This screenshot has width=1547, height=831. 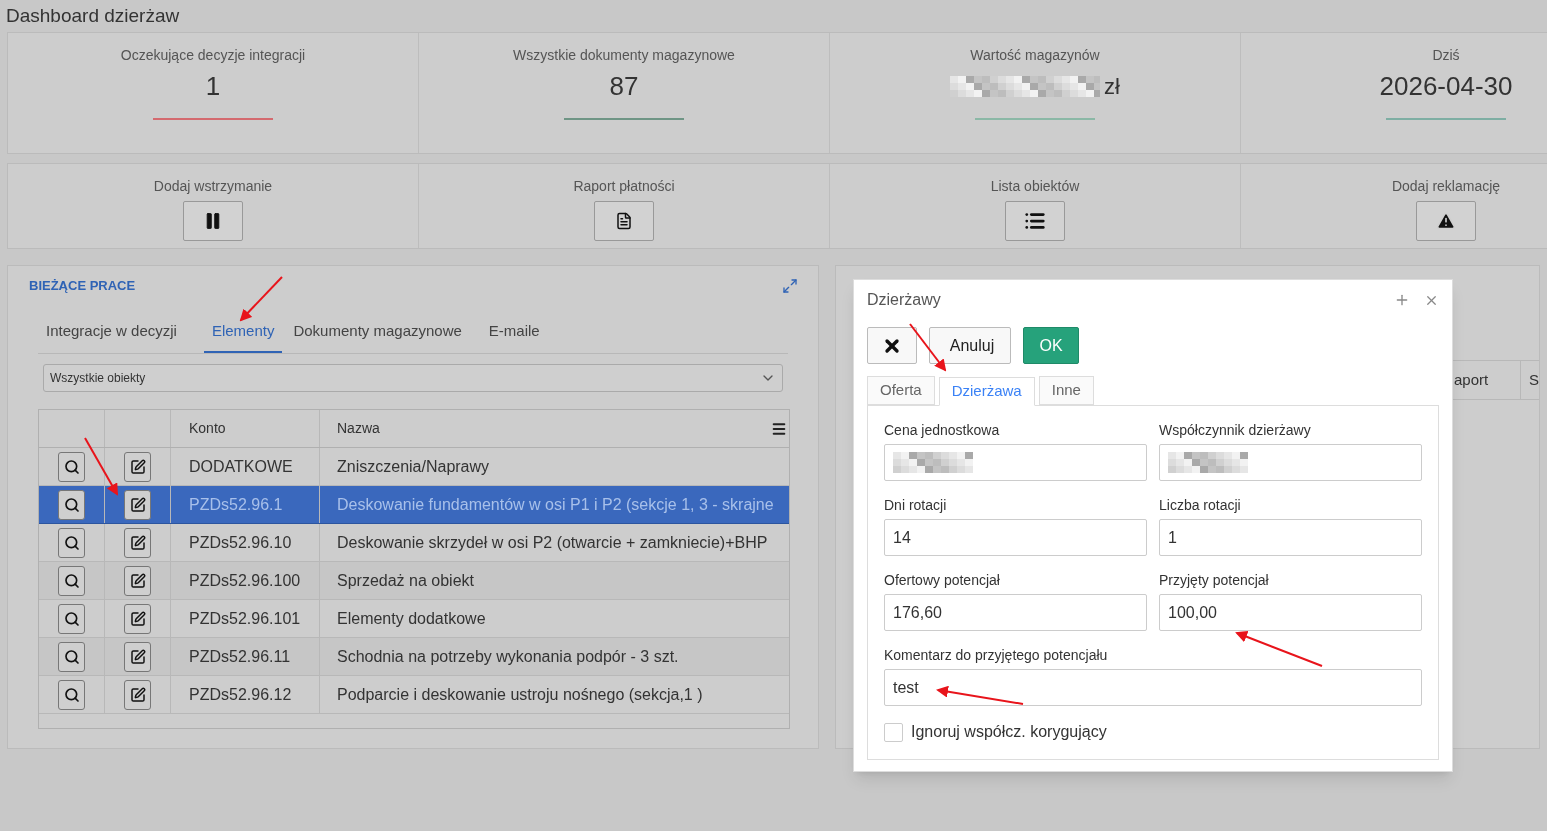 I want to click on table-cell-text: Podparcie i deskowanie ustroju nośnego (sekcja,1 ), so click(x=520, y=694).